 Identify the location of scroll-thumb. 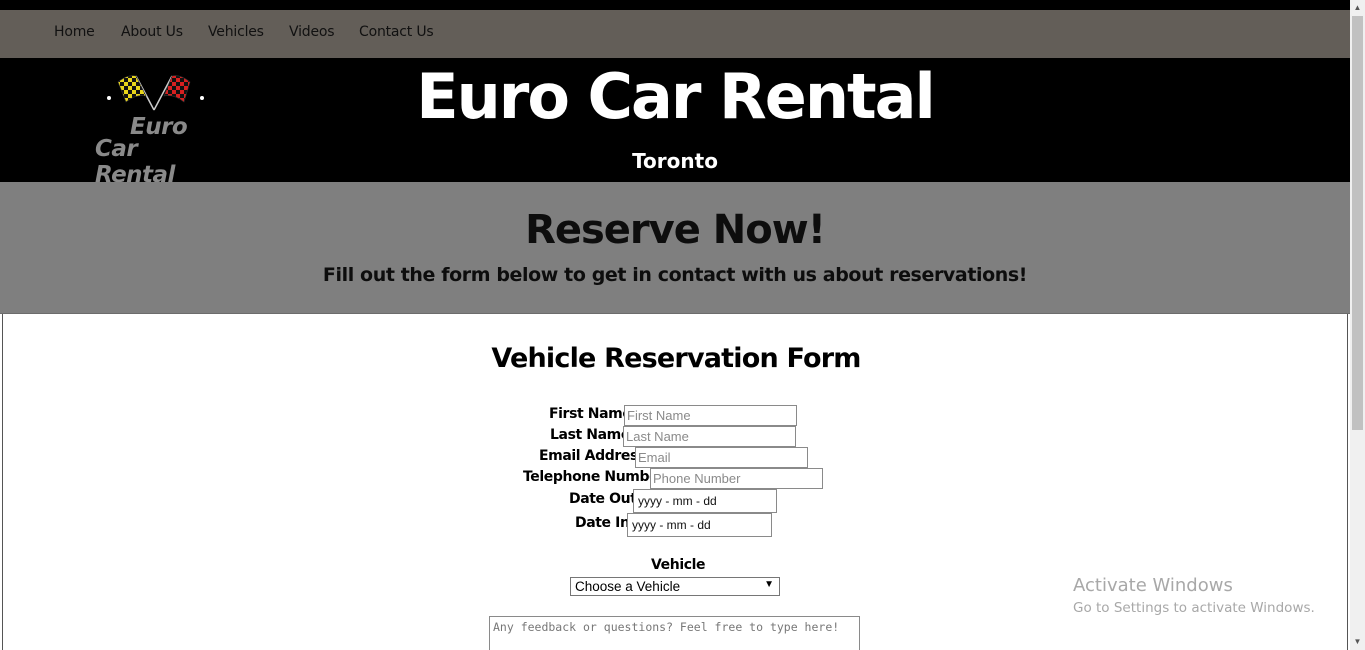
(1357, 223).